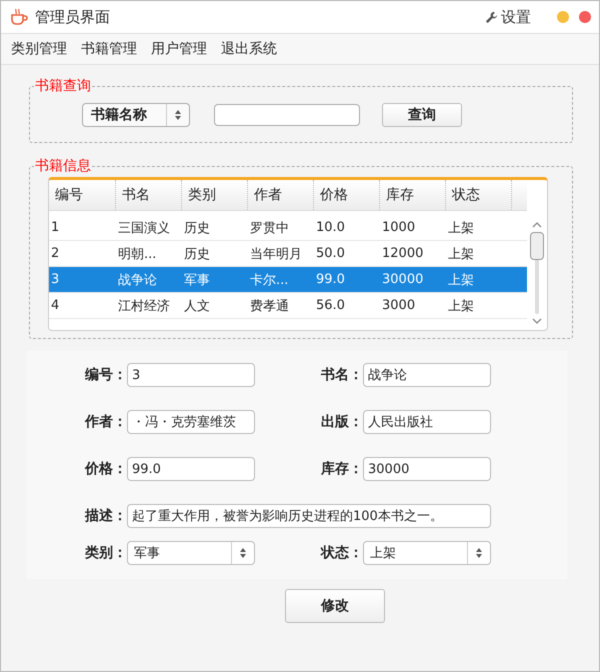 The height and width of the screenshot is (672, 600). I want to click on column-header: 状态, so click(479, 195).